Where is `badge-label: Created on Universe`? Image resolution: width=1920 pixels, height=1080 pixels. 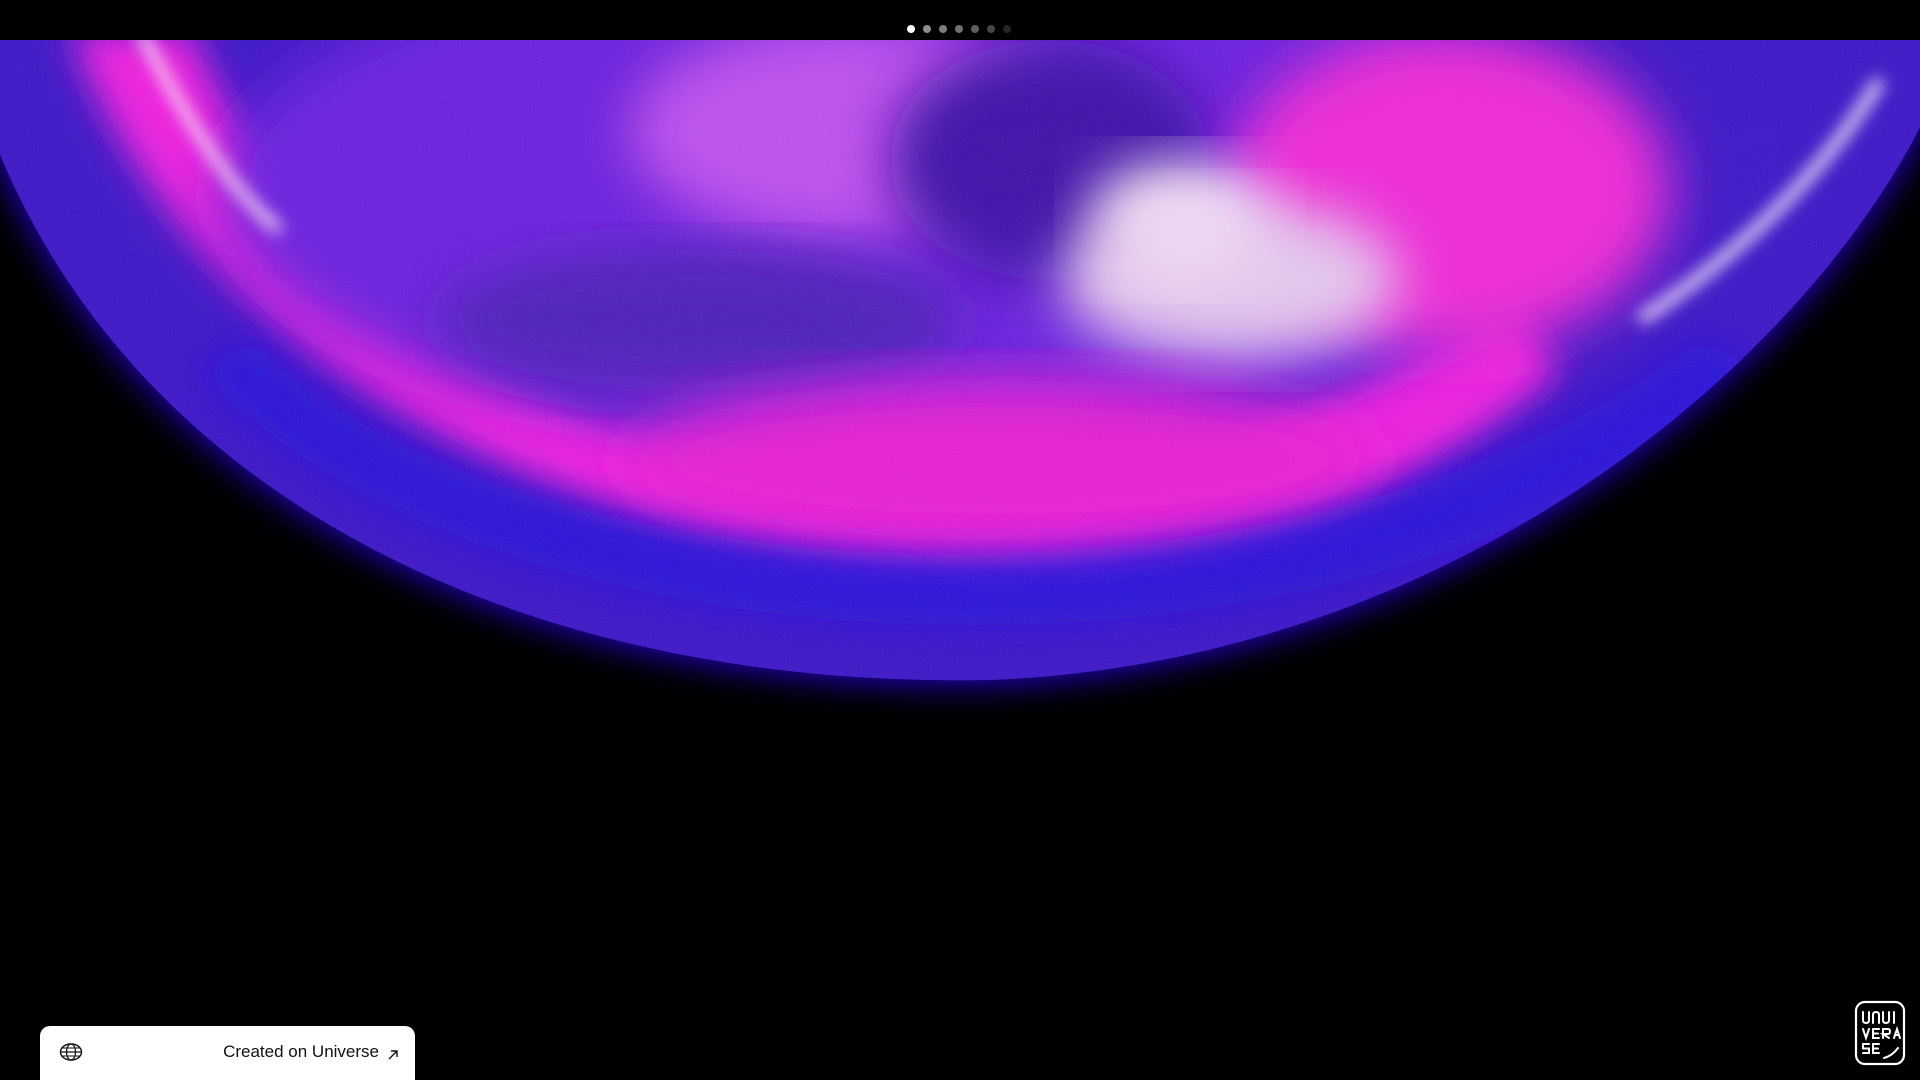
badge-label: Created on Universe is located at coordinates (301, 1051).